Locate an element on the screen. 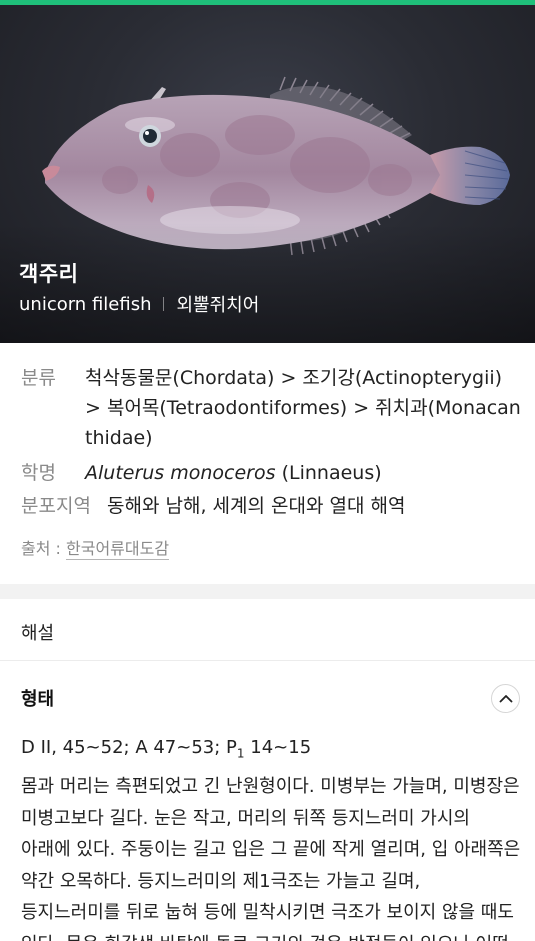 The width and height of the screenshot is (535, 941). fin-formula-main: D II, 45~52; A 47~53; P is located at coordinates (129, 747).